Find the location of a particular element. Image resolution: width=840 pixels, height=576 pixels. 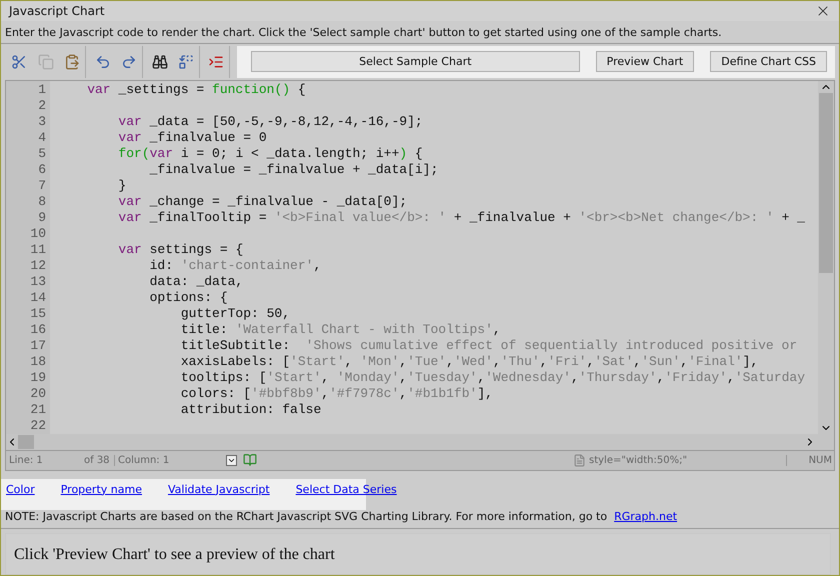

line-number: 2 is located at coordinates (42, 106).